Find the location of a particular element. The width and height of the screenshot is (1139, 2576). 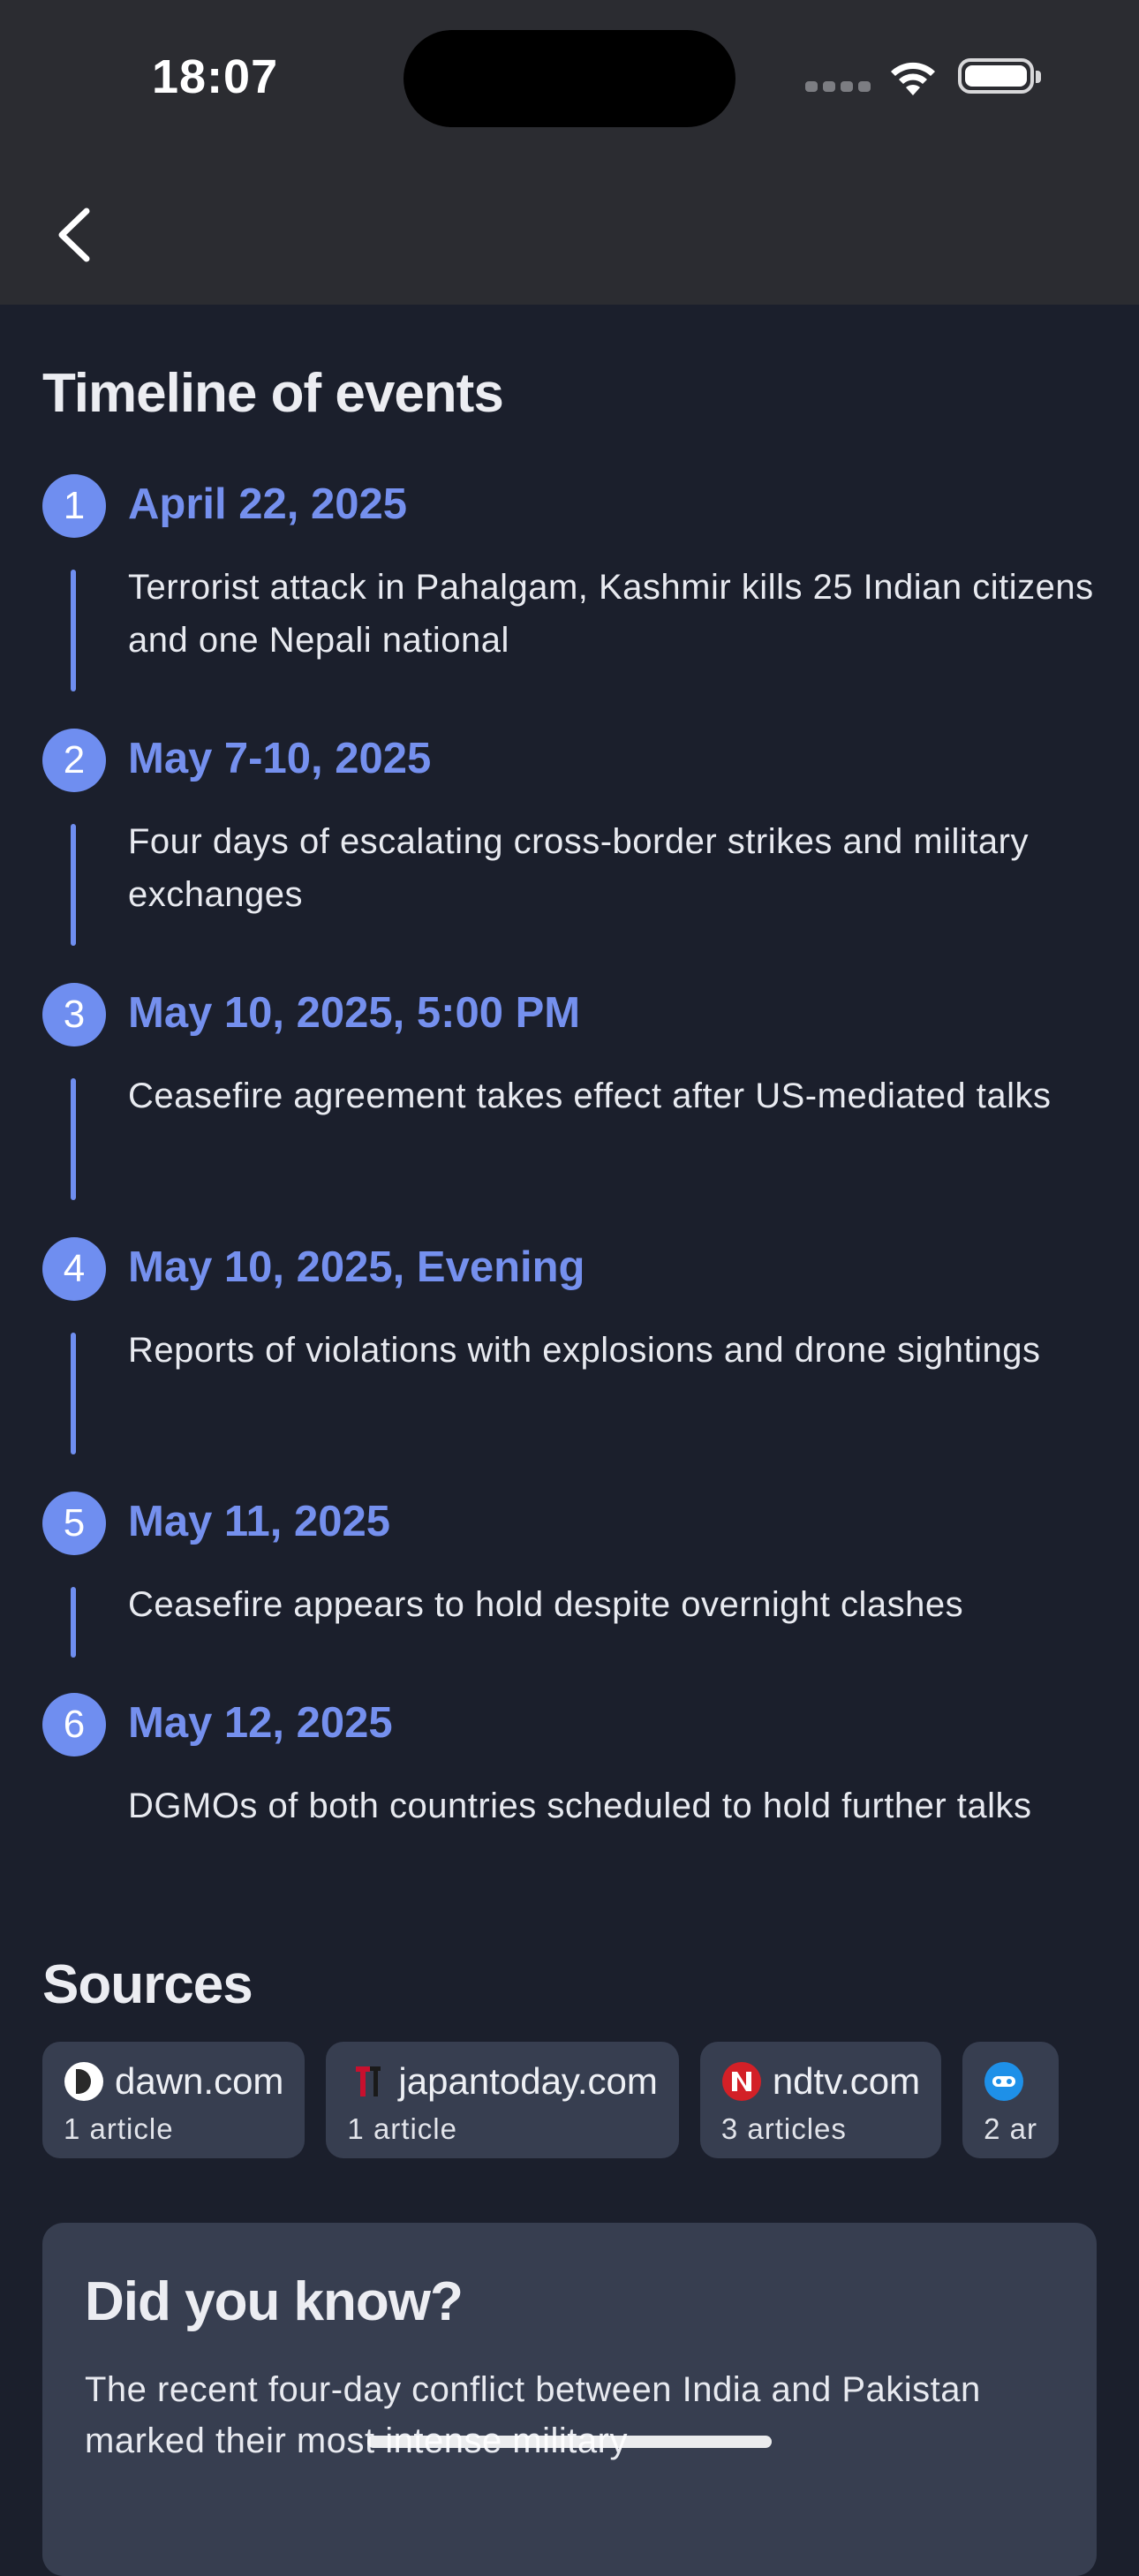

timeline-title: Timeline of events is located at coordinates (273, 393).